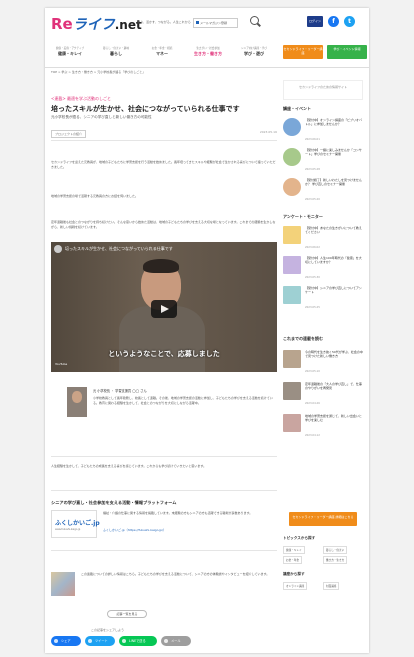 This screenshot has width=414, height=657. I want to click on search-icon, so click(254, 20).